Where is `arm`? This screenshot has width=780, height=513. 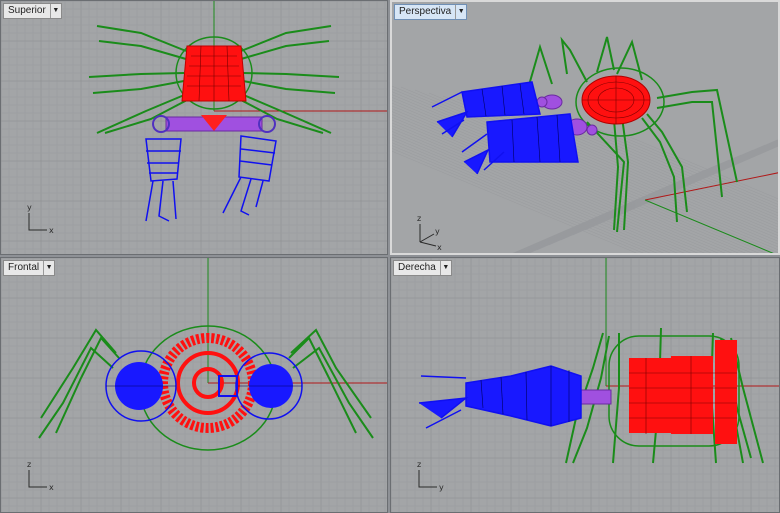 arm is located at coordinates (500, 397).